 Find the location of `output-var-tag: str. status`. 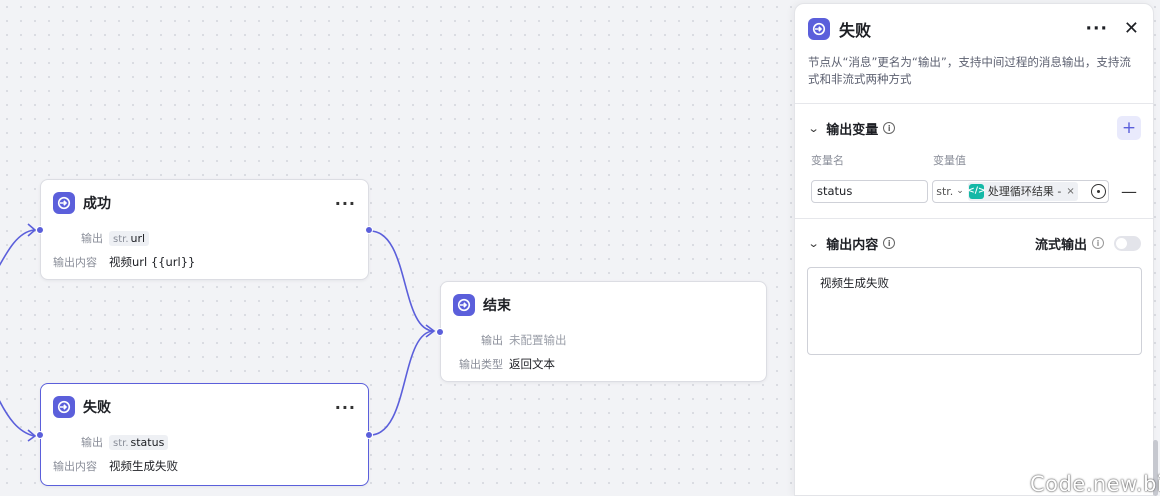

output-var-tag: str. status is located at coordinates (139, 442).